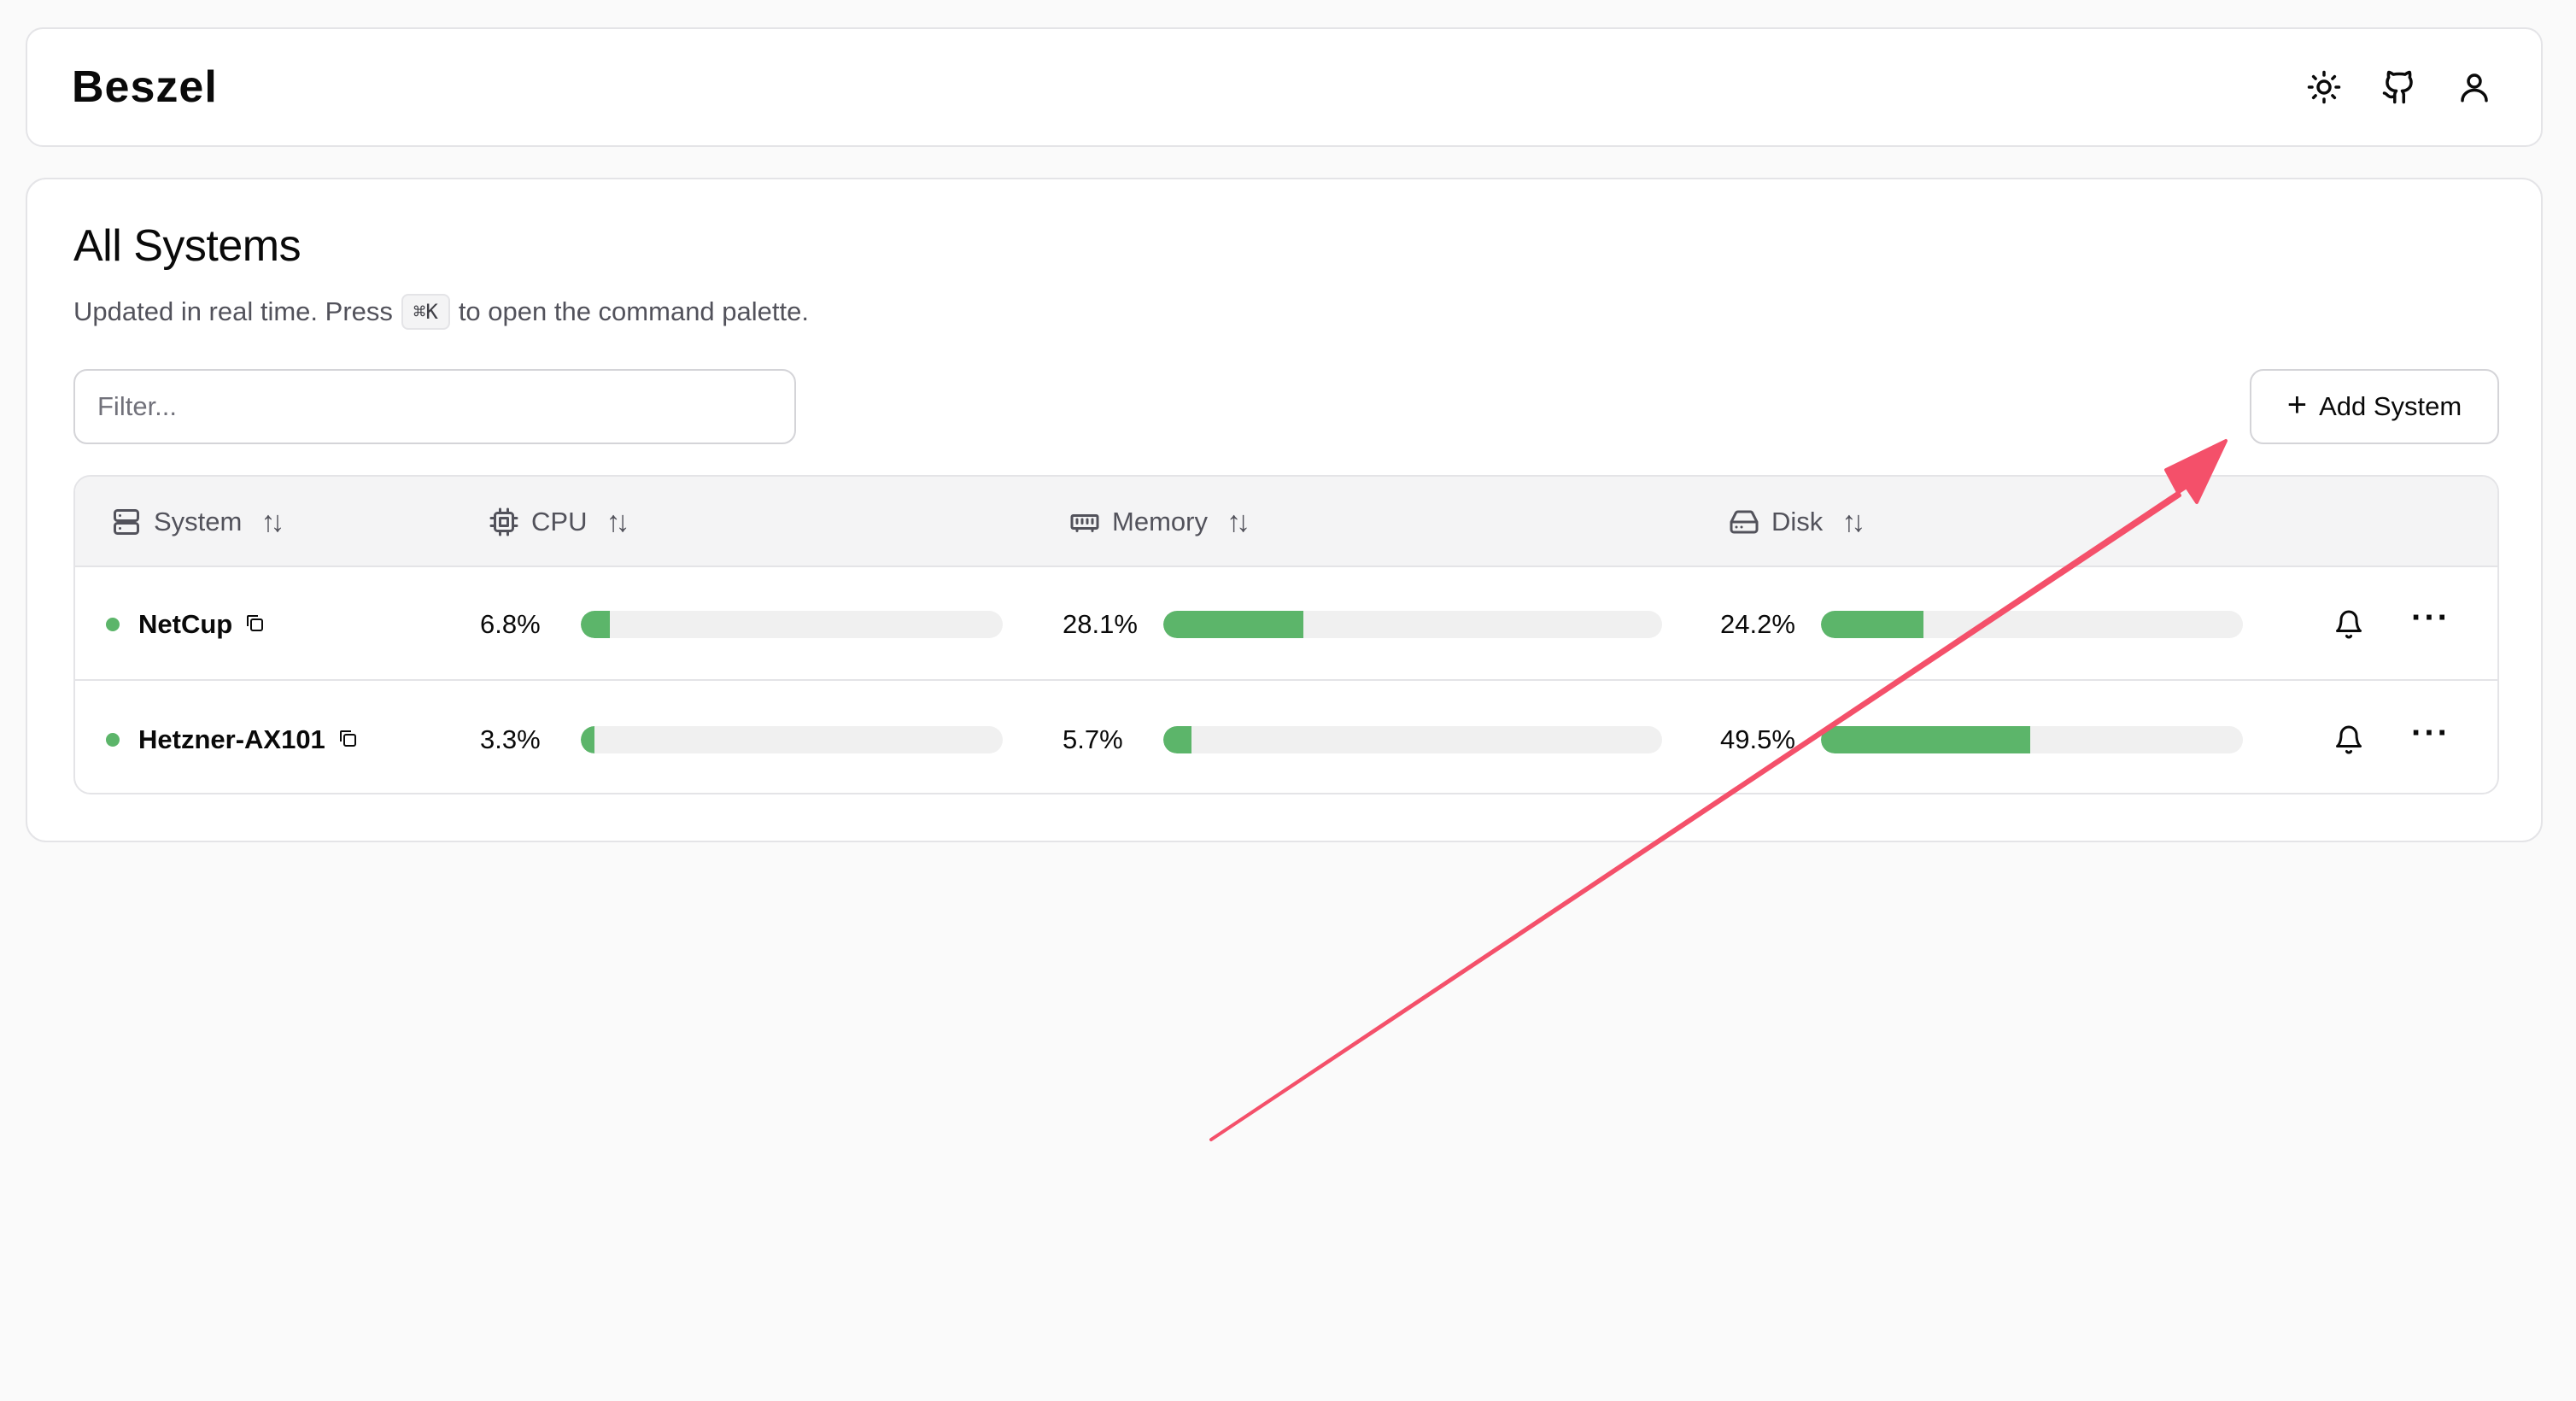 Image resolution: width=2576 pixels, height=1401 pixels. Describe the element at coordinates (633, 311) in the screenshot. I see `subtitle-text-end: to open the command palette.` at that location.